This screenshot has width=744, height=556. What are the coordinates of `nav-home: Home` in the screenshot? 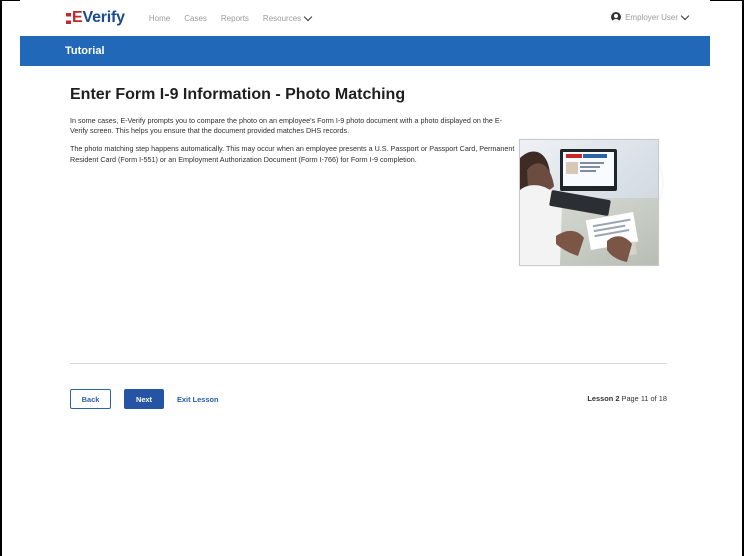 It's located at (159, 18).